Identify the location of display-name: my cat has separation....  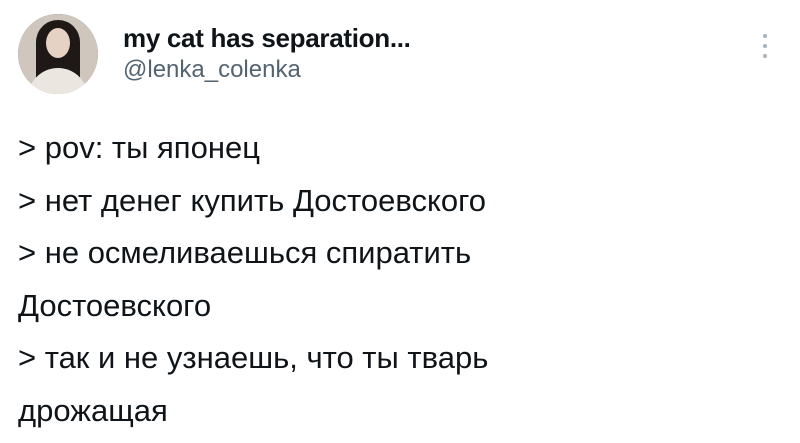
(267, 38).